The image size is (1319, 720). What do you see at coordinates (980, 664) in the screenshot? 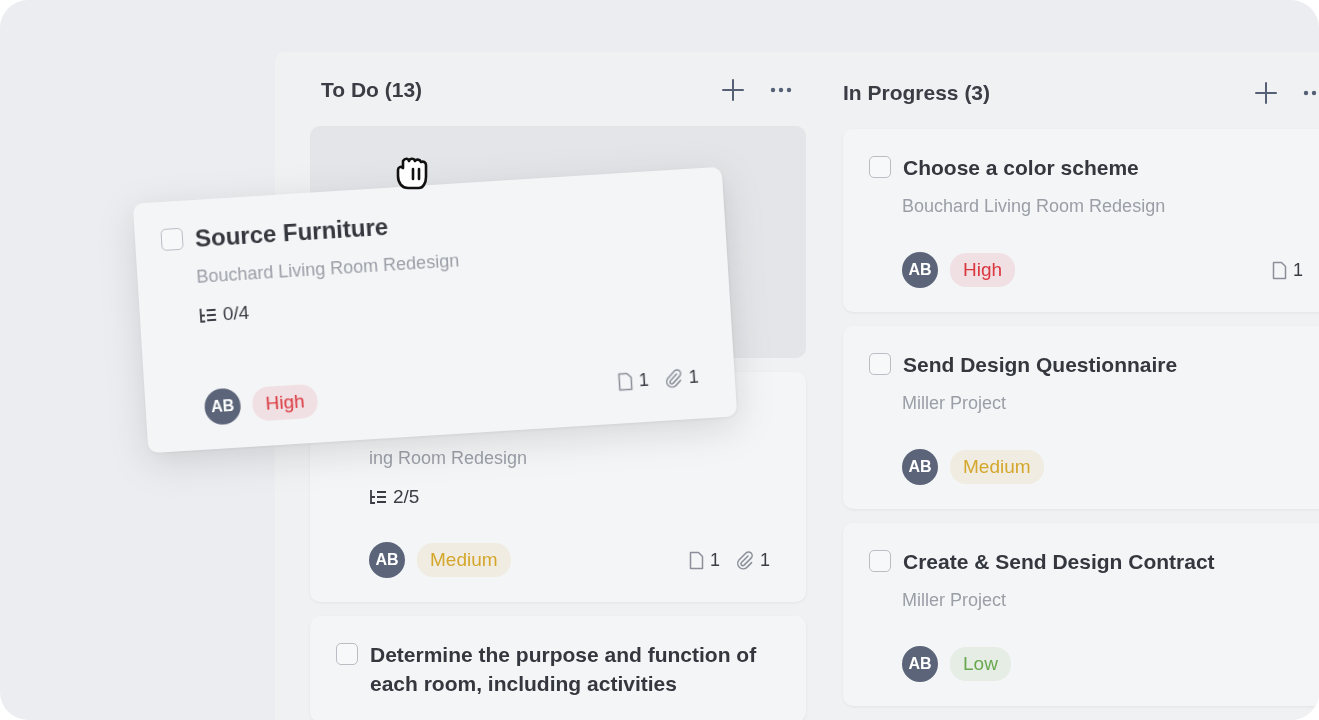
I see `priority-tag: Low` at bounding box center [980, 664].